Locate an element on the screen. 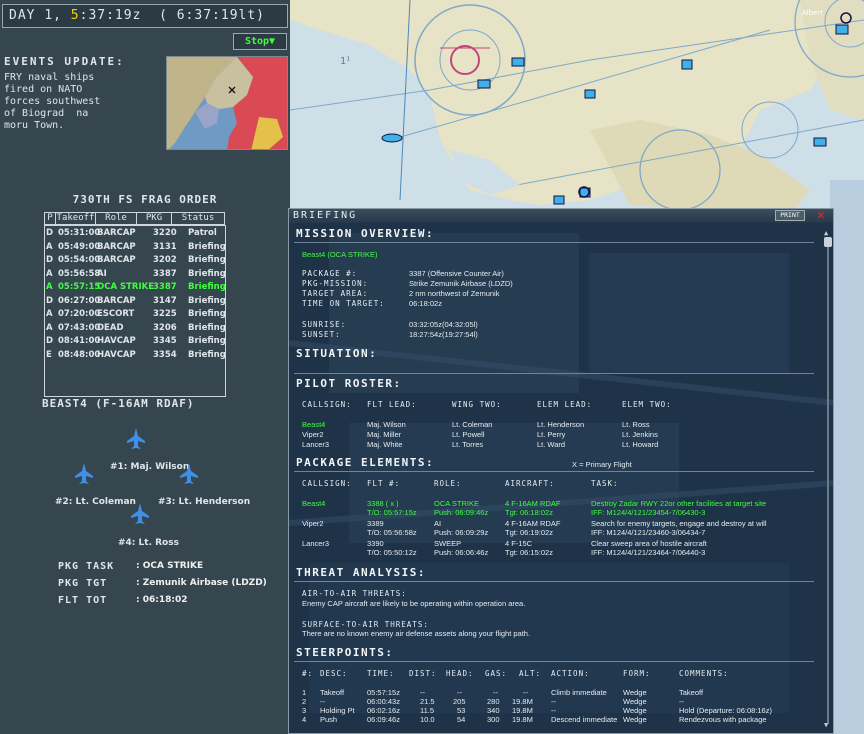 This screenshot has height=734, width=864. element-tgt: Tgt: 06:18:02z is located at coordinates (529, 512).